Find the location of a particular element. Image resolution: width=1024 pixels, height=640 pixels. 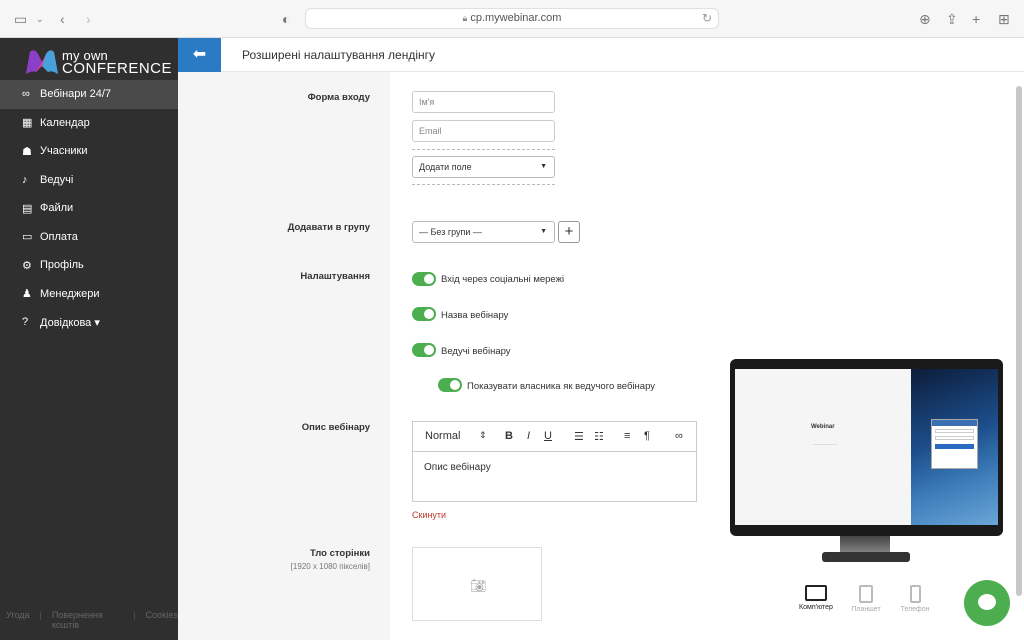

underline-icon: U is located at coordinates (548, 436).